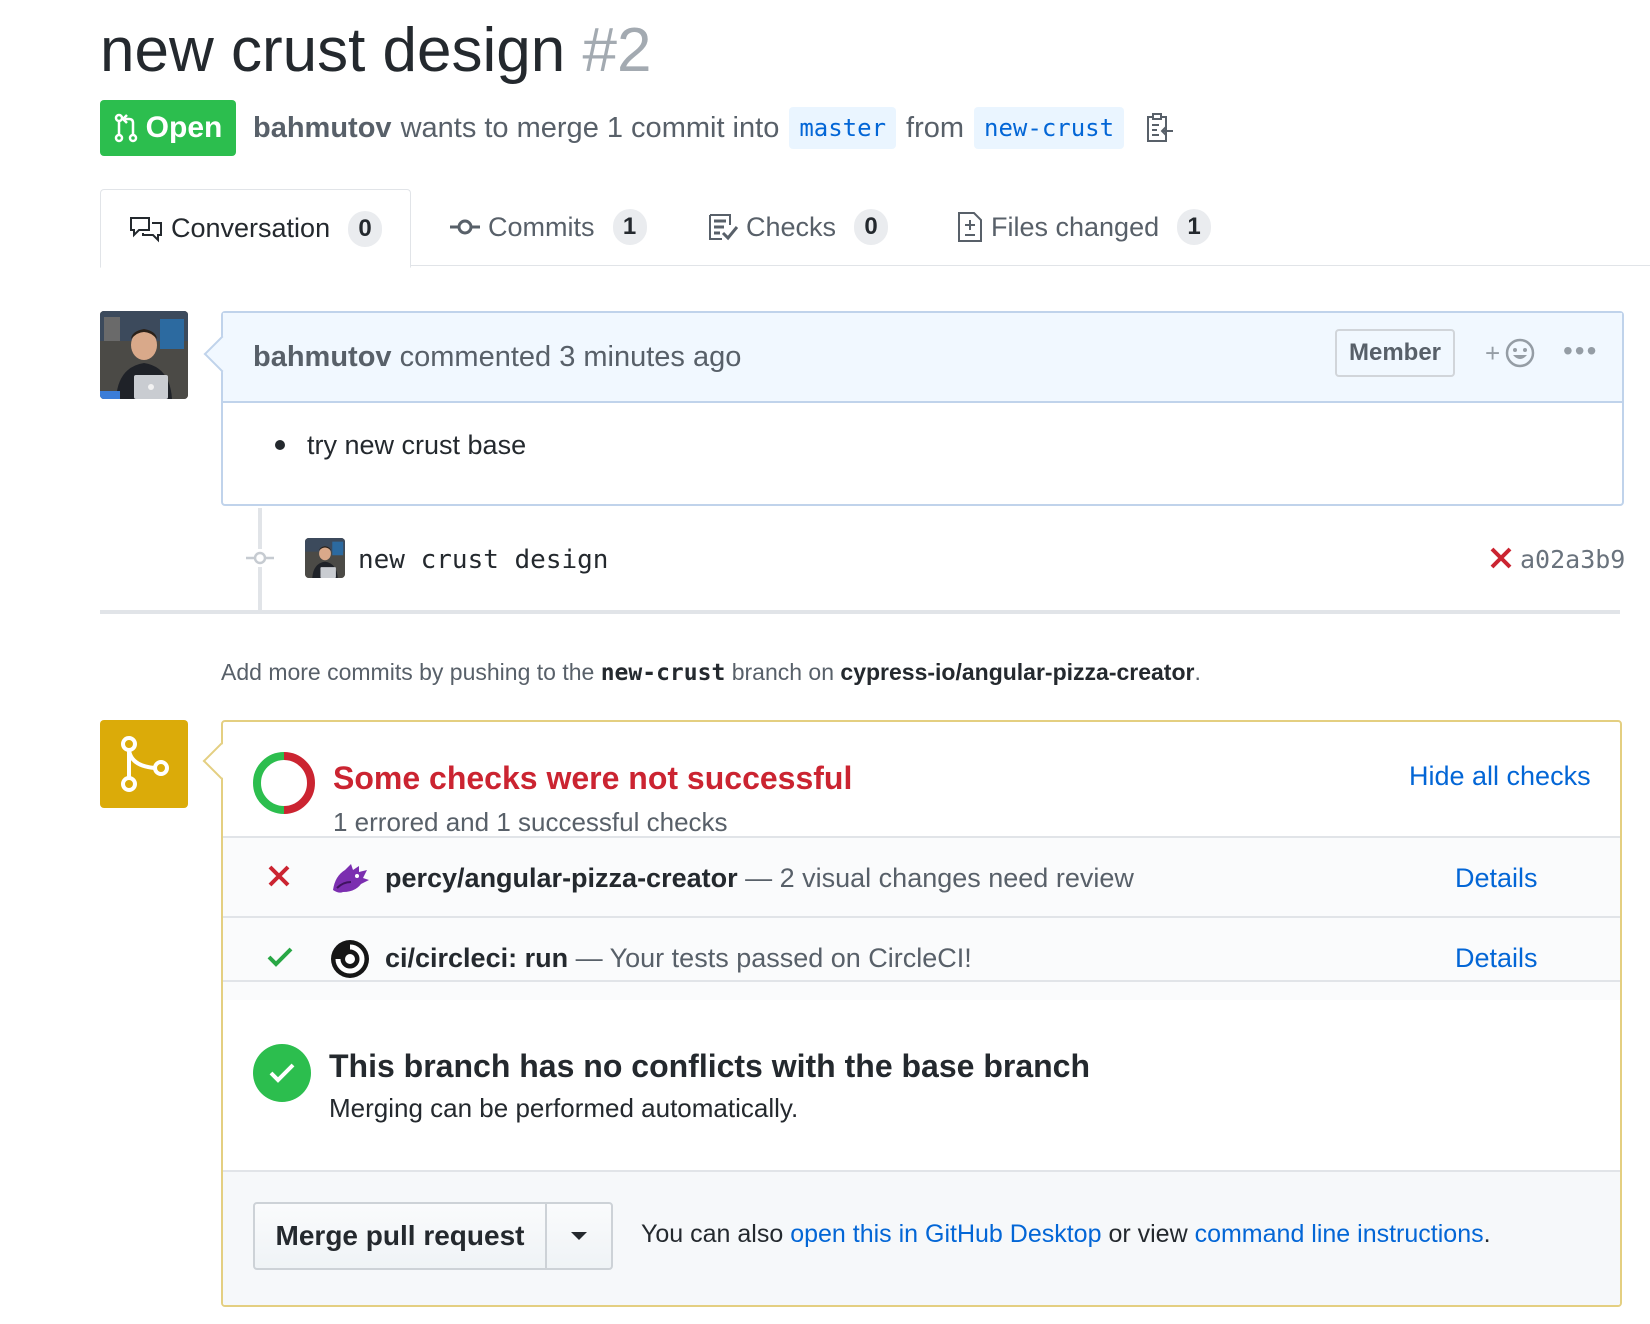 This screenshot has width=1650, height=1324. What do you see at coordinates (251, 228) in the screenshot?
I see `tab-label: Conversation` at bounding box center [251, 228].